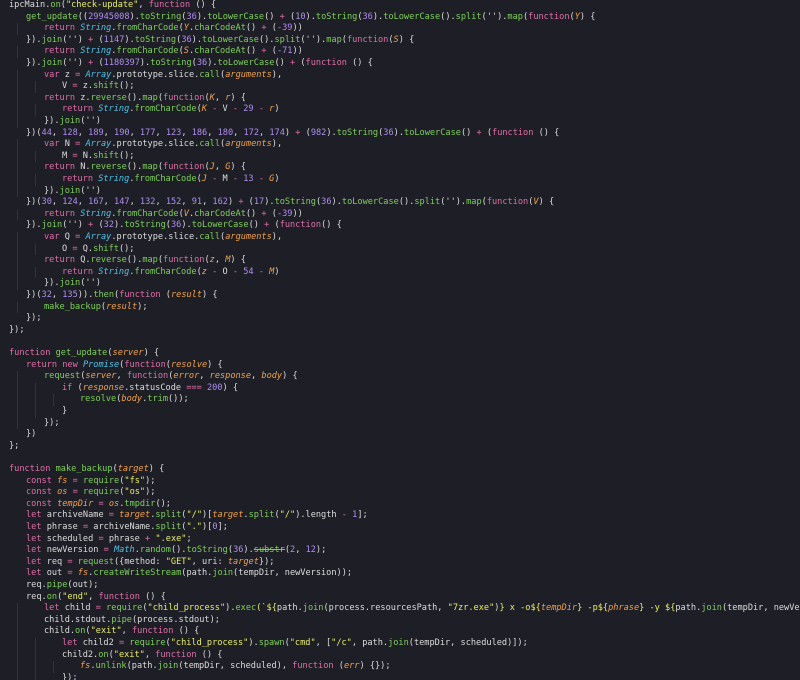 This screenshot has width=800, height=680. Describe the element at coordinates (400, 400) in the screenshot. I see `code-line: resolve(body.trim());` at that location.